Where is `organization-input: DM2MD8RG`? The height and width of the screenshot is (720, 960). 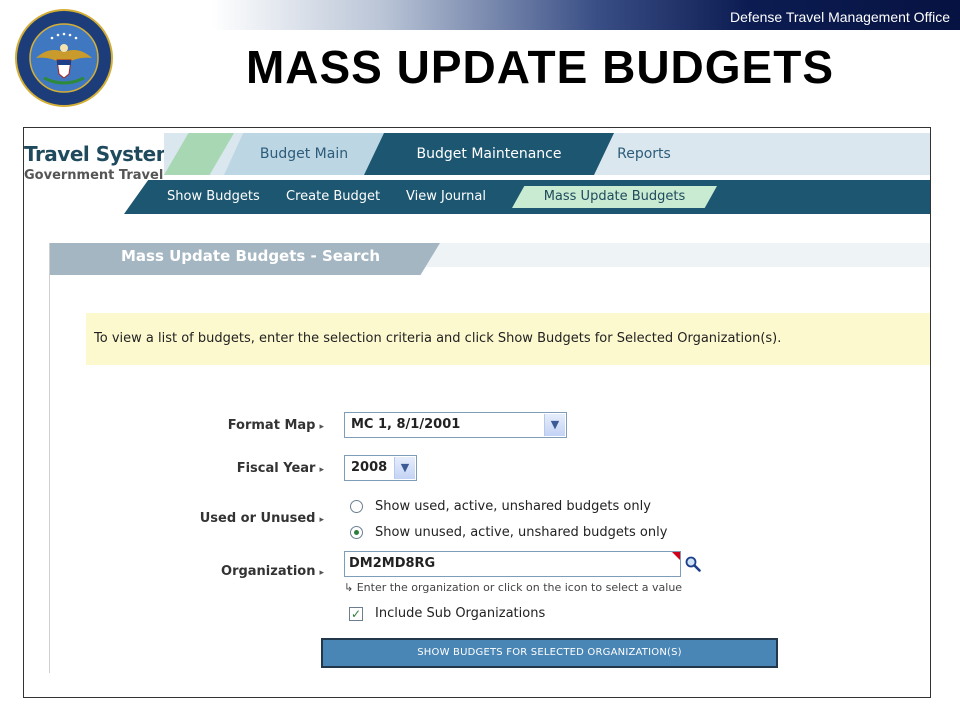 organization-input: DM2MD8RG is located at coordinates (512, 564).